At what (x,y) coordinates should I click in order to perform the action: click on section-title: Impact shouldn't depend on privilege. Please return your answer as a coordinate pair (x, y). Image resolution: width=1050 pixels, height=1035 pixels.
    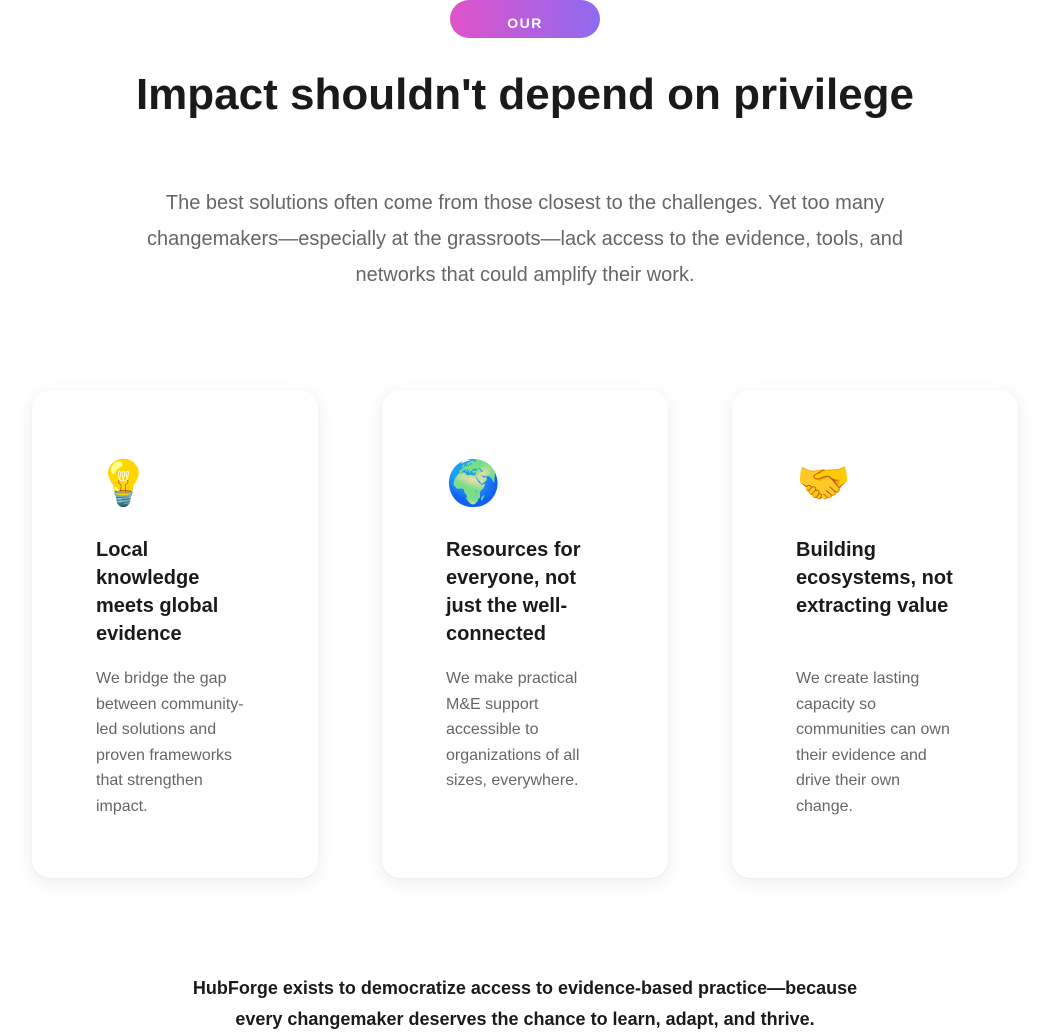
    Looking at the image, I should click on (525, 94).